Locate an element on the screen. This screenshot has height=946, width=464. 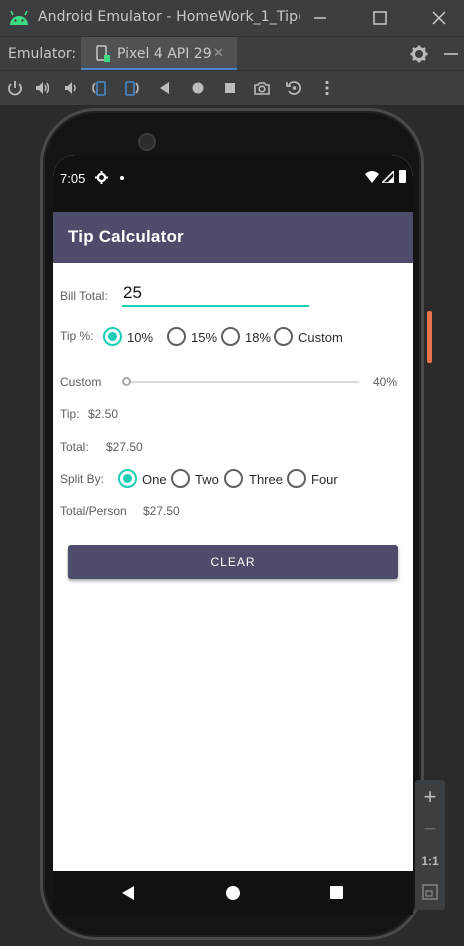
nav-back-icon is located at coordinates (128, 893).